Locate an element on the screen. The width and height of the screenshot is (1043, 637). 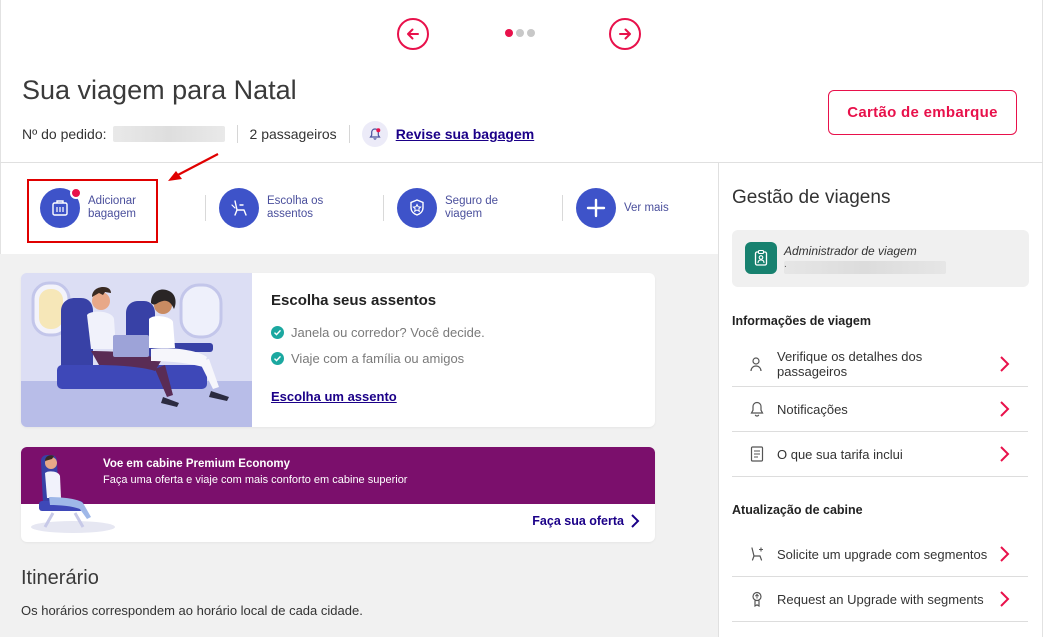
upgrade-segments-item: Solicite um upgrade com segmentos is located at coordinates (880, 554).